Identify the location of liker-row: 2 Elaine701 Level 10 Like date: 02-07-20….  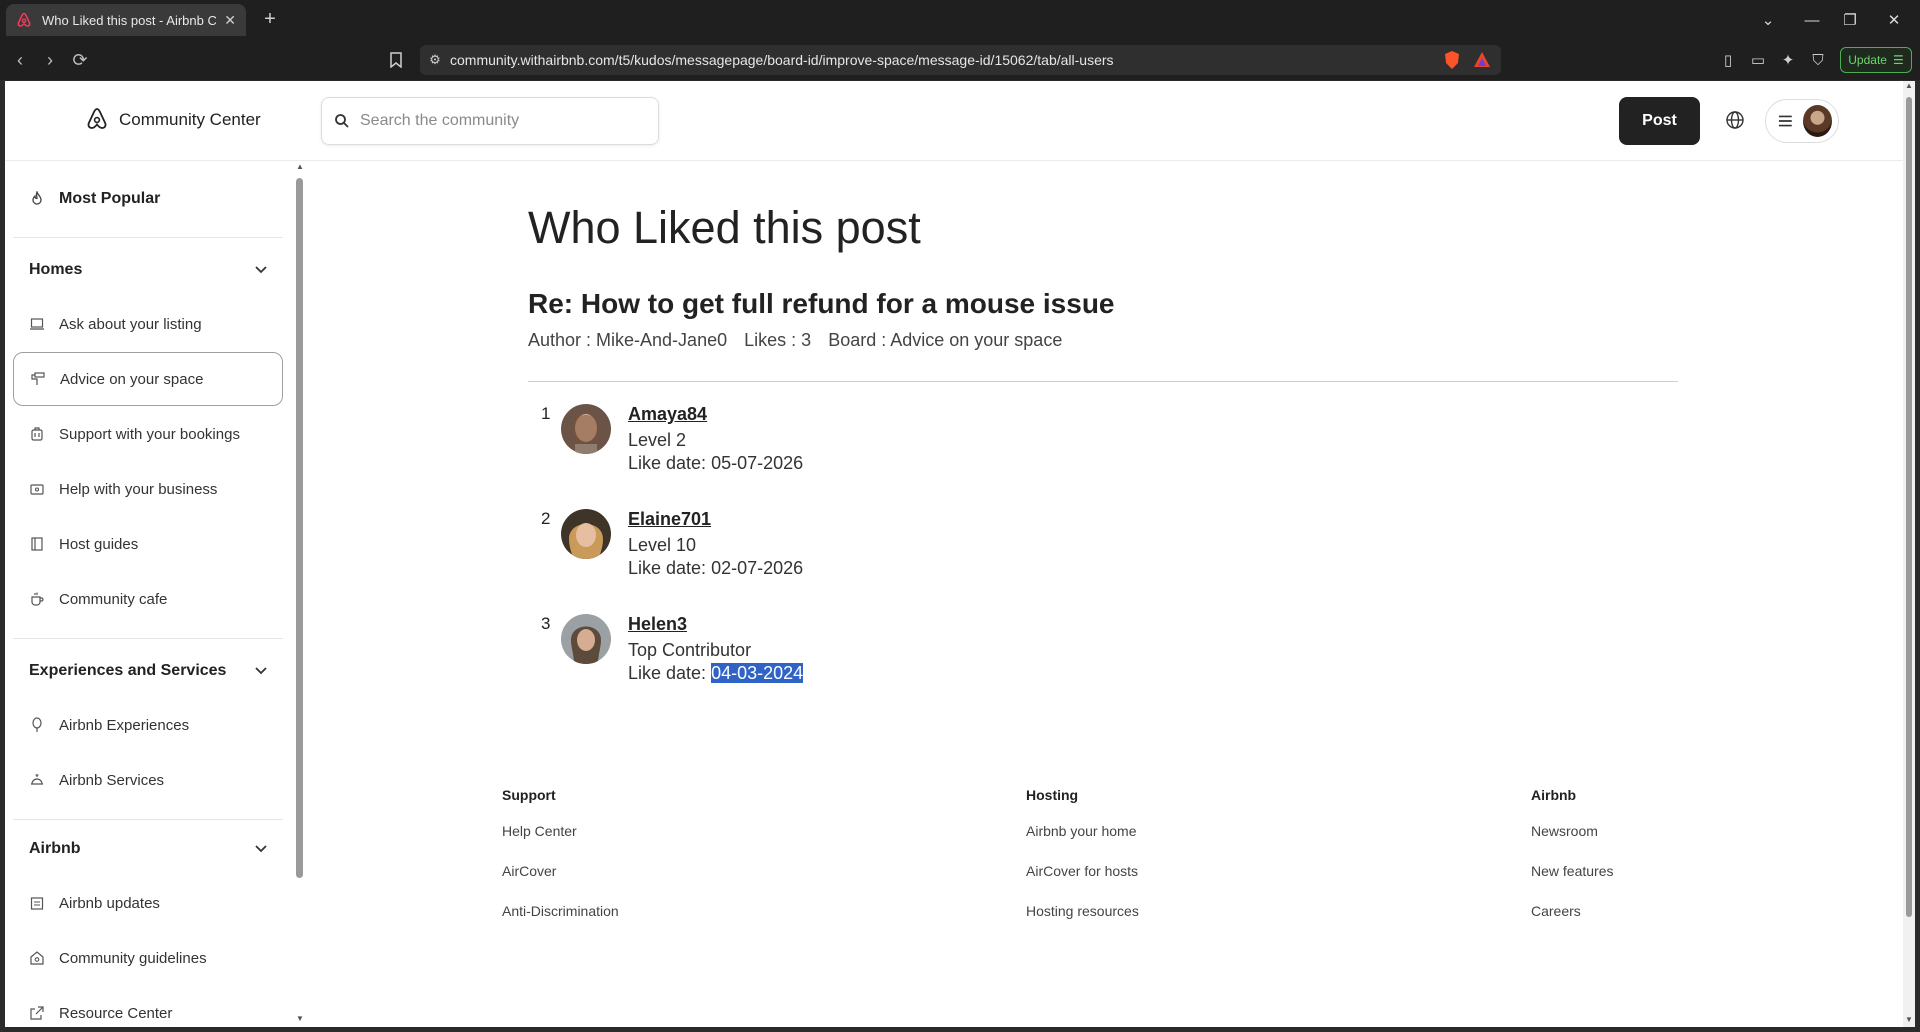
(778, 552).